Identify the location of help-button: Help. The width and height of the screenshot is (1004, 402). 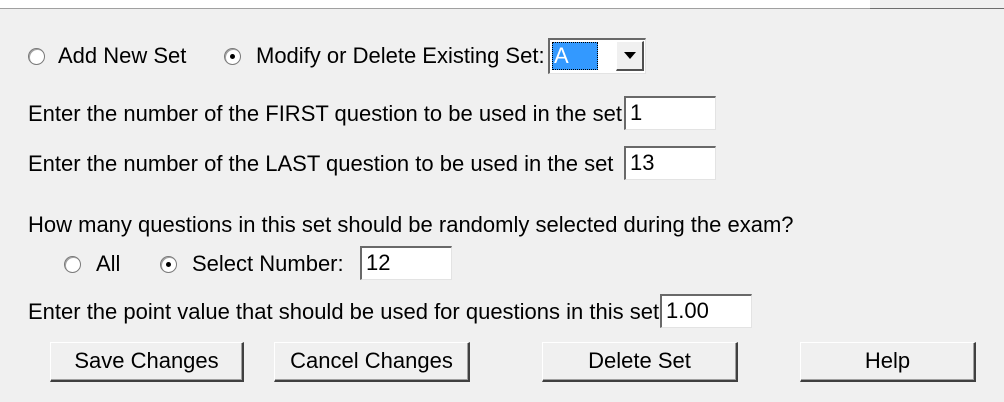
(888, 362).